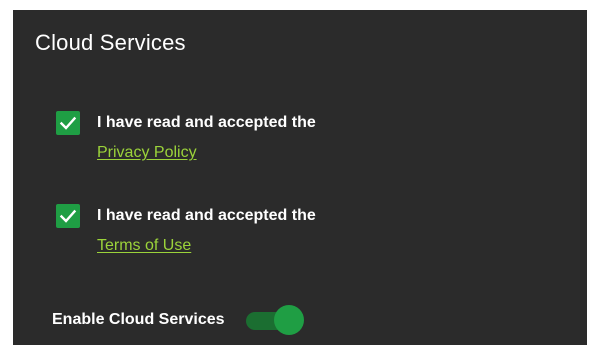  What do you see at coordinates (138, 319) in the screenshot?
I see `enable-cloud-services-label: Enable Cloud Services` at bounding box center [138, 319].